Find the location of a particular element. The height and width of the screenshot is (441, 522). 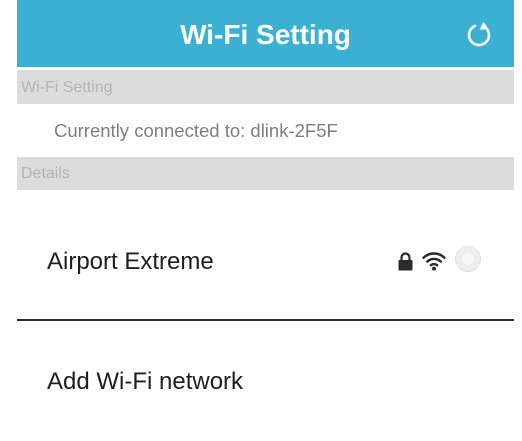

network-name: Airport Extreme is located at coordinates (130, 261).